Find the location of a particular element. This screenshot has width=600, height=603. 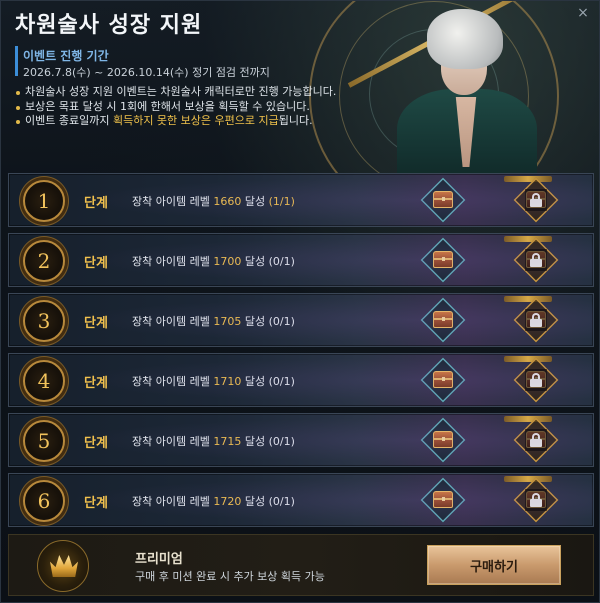

stage-description: 장착 아이템 레벨 1710 달성 (0/1) is located at coordinates (213, 381).